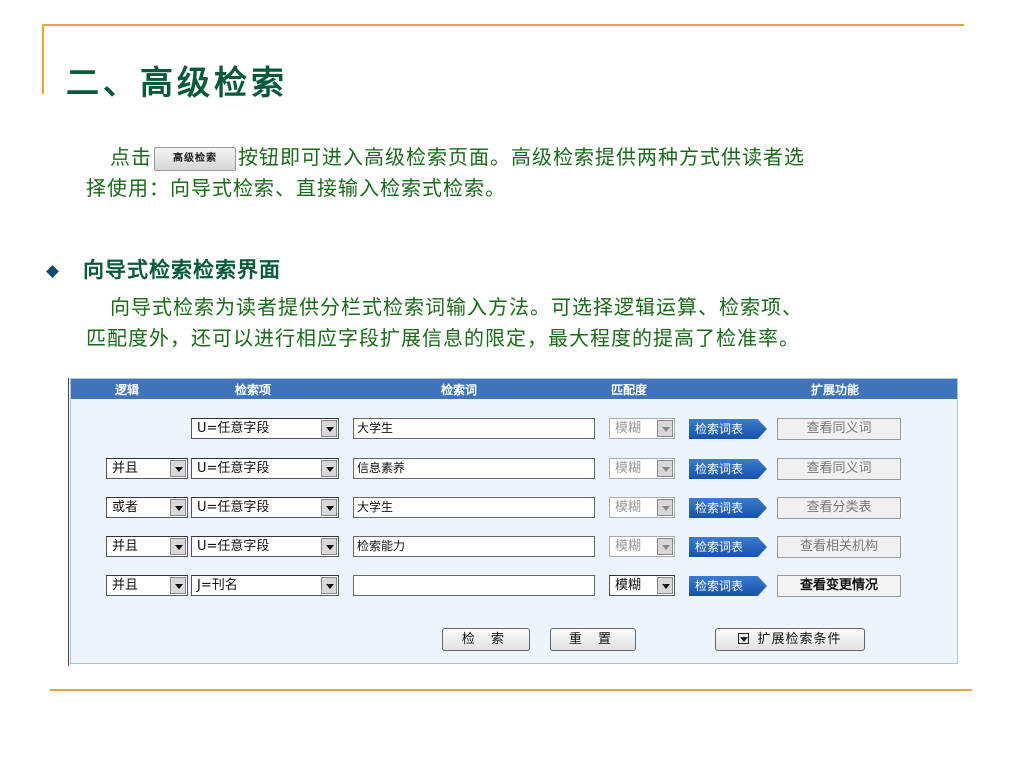 The width and height of the screenshot is (1024, 768). What do you see at coordinates (52, 271) in the screenshot?
I see `diamond-bullet-icon` at bounding box center [52, 271].